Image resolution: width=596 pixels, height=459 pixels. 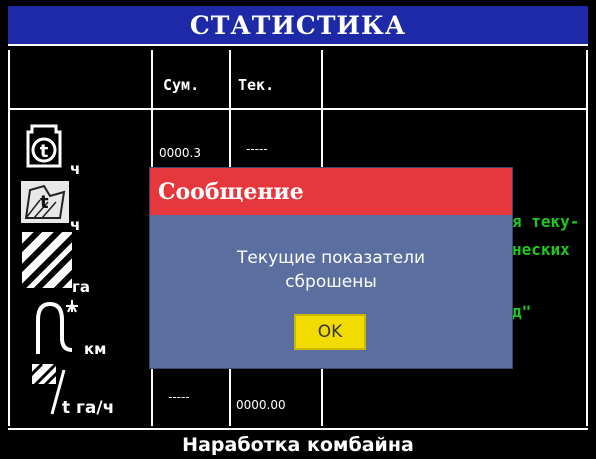 I want to click on engine-hours-icon: t, so click(x=44, y=146).